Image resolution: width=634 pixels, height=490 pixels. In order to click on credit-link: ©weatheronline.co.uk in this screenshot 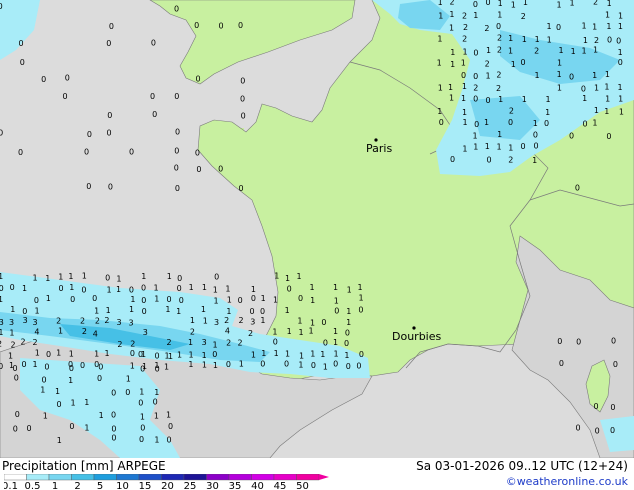, I will do `click(567, 481)`.